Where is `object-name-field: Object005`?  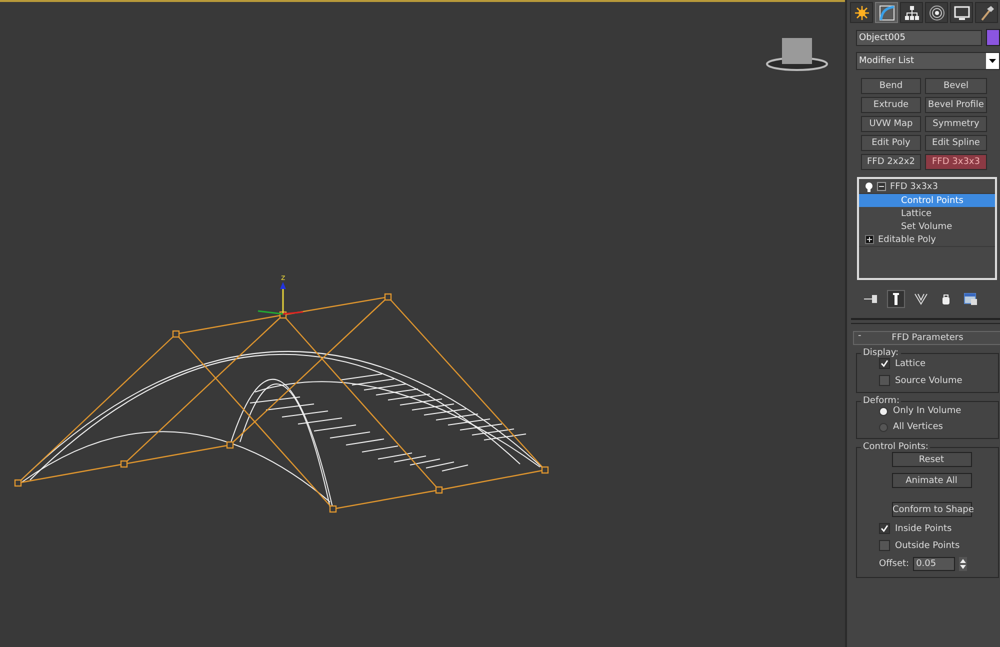 object-name-field: Object005 is located at coordinates (919, 38).